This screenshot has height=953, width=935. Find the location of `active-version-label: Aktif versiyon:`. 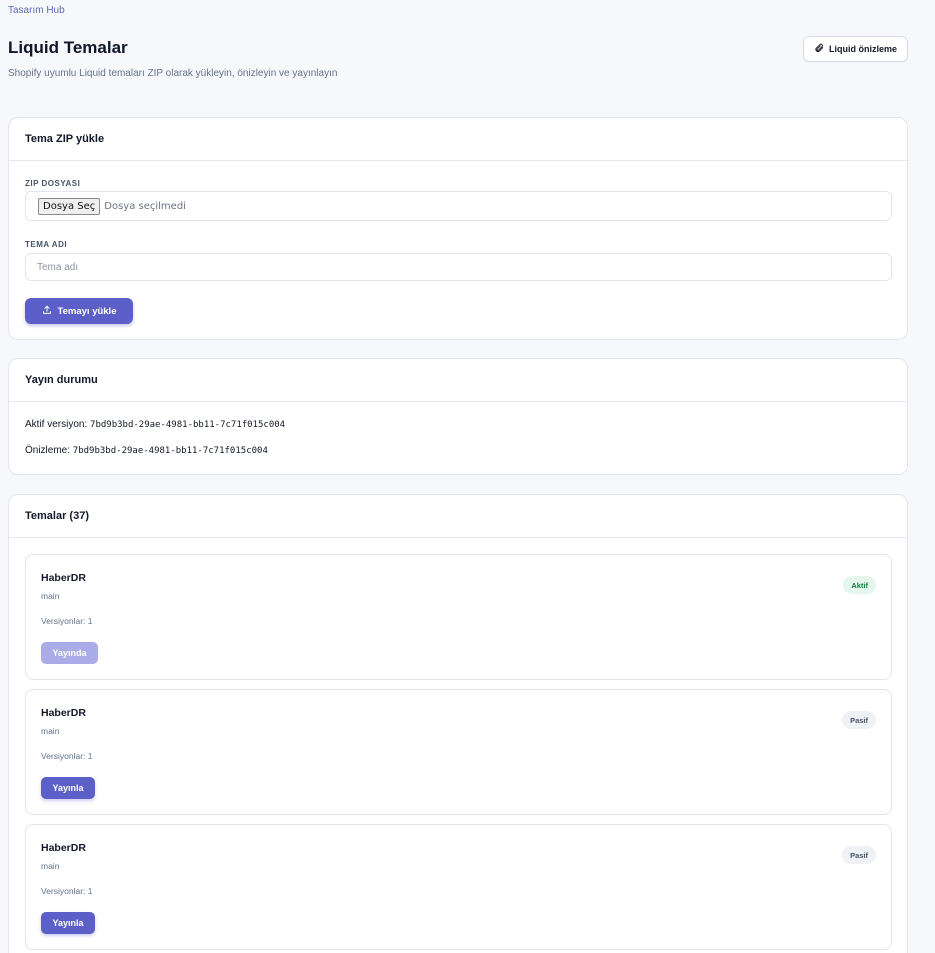

active-version-label: Aktif versiyon: is located at coordinates (56, 424).